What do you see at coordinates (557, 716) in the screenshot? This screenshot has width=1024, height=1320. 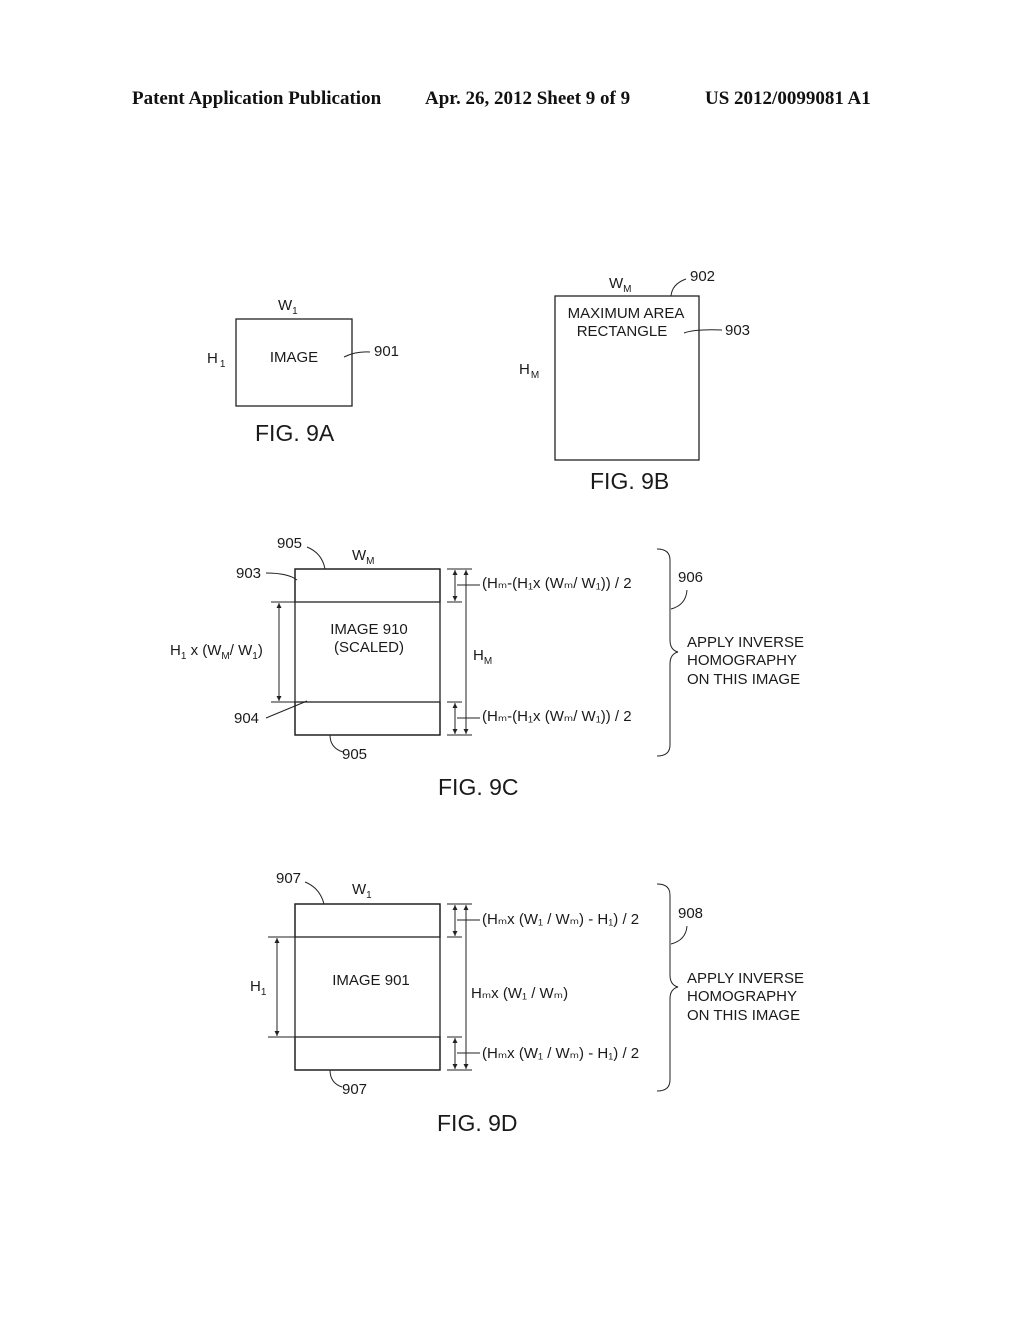 I see `bottom-gap-formula: (Hₘ-(H₁x (Wₘ/ W₁)) / 2` at bounding box center [557, 716].